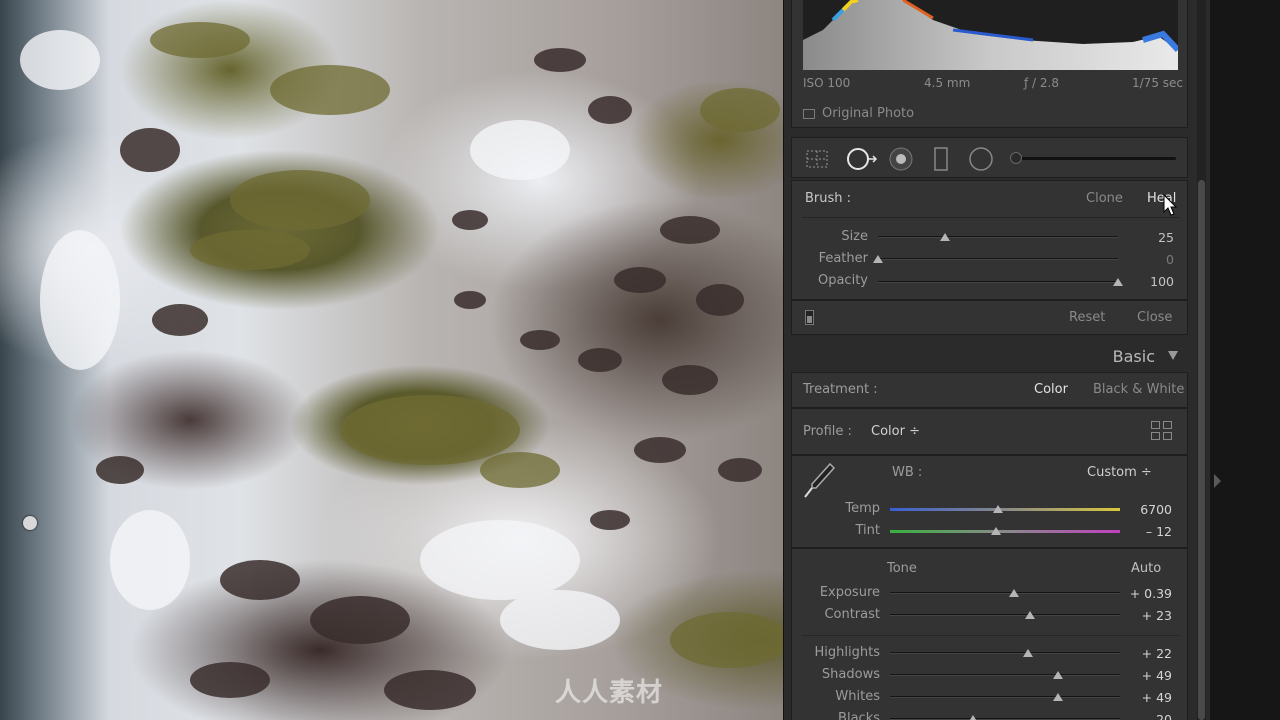 The height and width of the screenshot is (720, 1280). What do you see at coordinates (998, 509) in the screenshot?
I see `temp-slider-thumb` at bounding box center [998, 509].